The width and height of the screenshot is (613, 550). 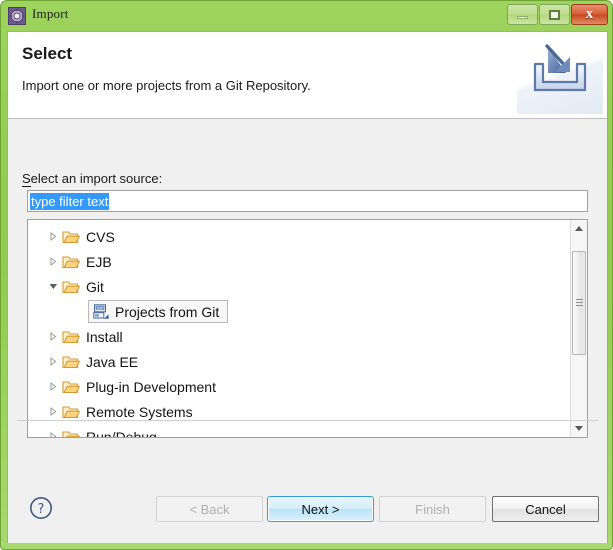 I want to click on finish-button-label: Finish, so click(x=432, y=509).